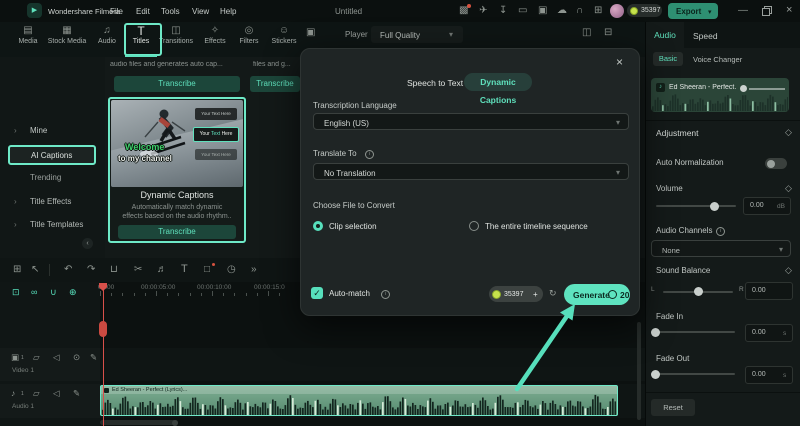  What do you see at coordinates (52, 177) in the screenshot?
I see `sidebar-item-trending: Trending` at bounding box center [52, 177].